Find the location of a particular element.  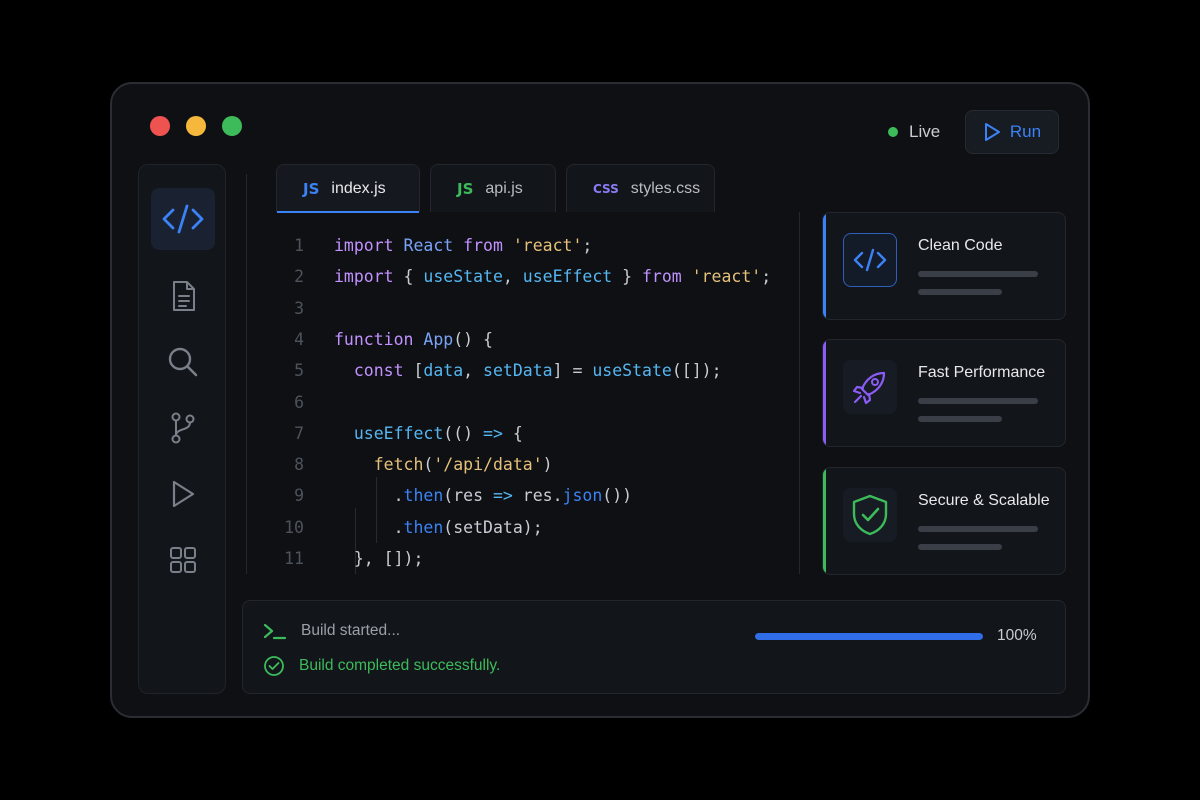

terminal-line: Build completed successfully. is located at coordinates (381, 666).